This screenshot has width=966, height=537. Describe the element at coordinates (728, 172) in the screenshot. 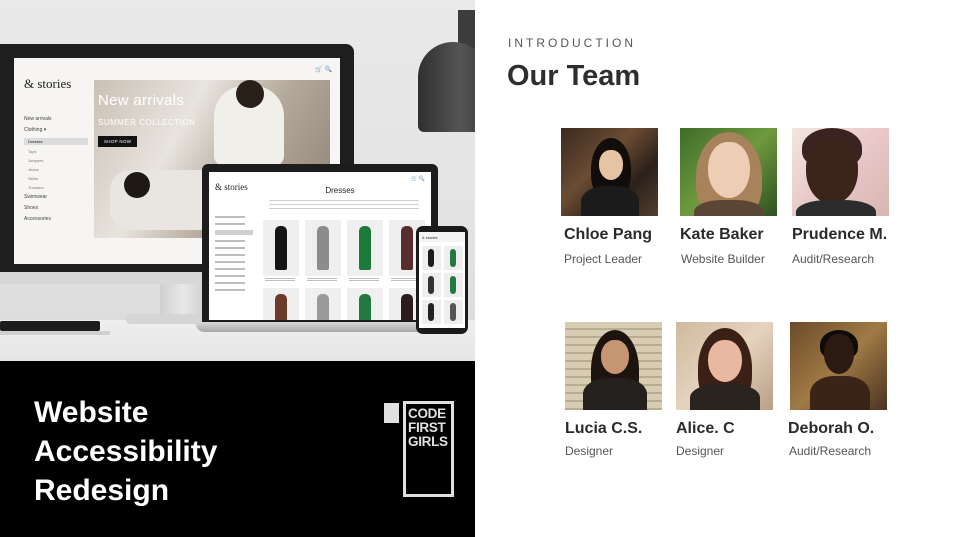

I see `team-photo-kate` at that location.